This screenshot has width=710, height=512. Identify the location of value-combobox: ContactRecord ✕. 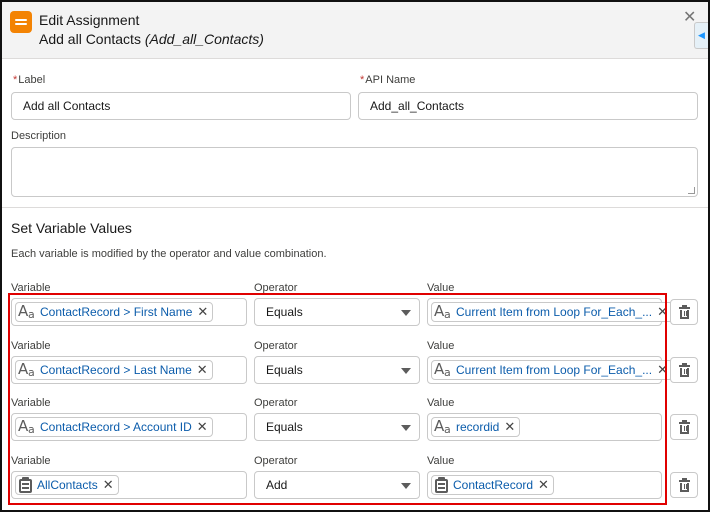
(544, 485).